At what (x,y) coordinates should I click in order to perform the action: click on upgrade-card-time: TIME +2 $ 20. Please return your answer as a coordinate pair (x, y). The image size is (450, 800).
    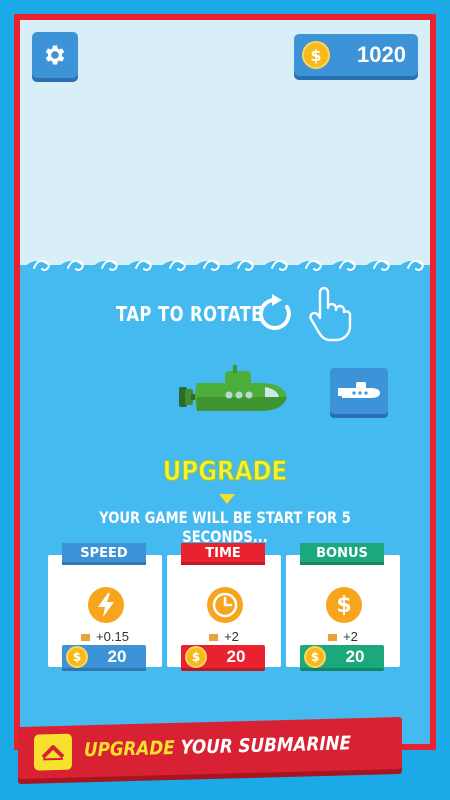
    Looking at the image, I should click on (224, 607).